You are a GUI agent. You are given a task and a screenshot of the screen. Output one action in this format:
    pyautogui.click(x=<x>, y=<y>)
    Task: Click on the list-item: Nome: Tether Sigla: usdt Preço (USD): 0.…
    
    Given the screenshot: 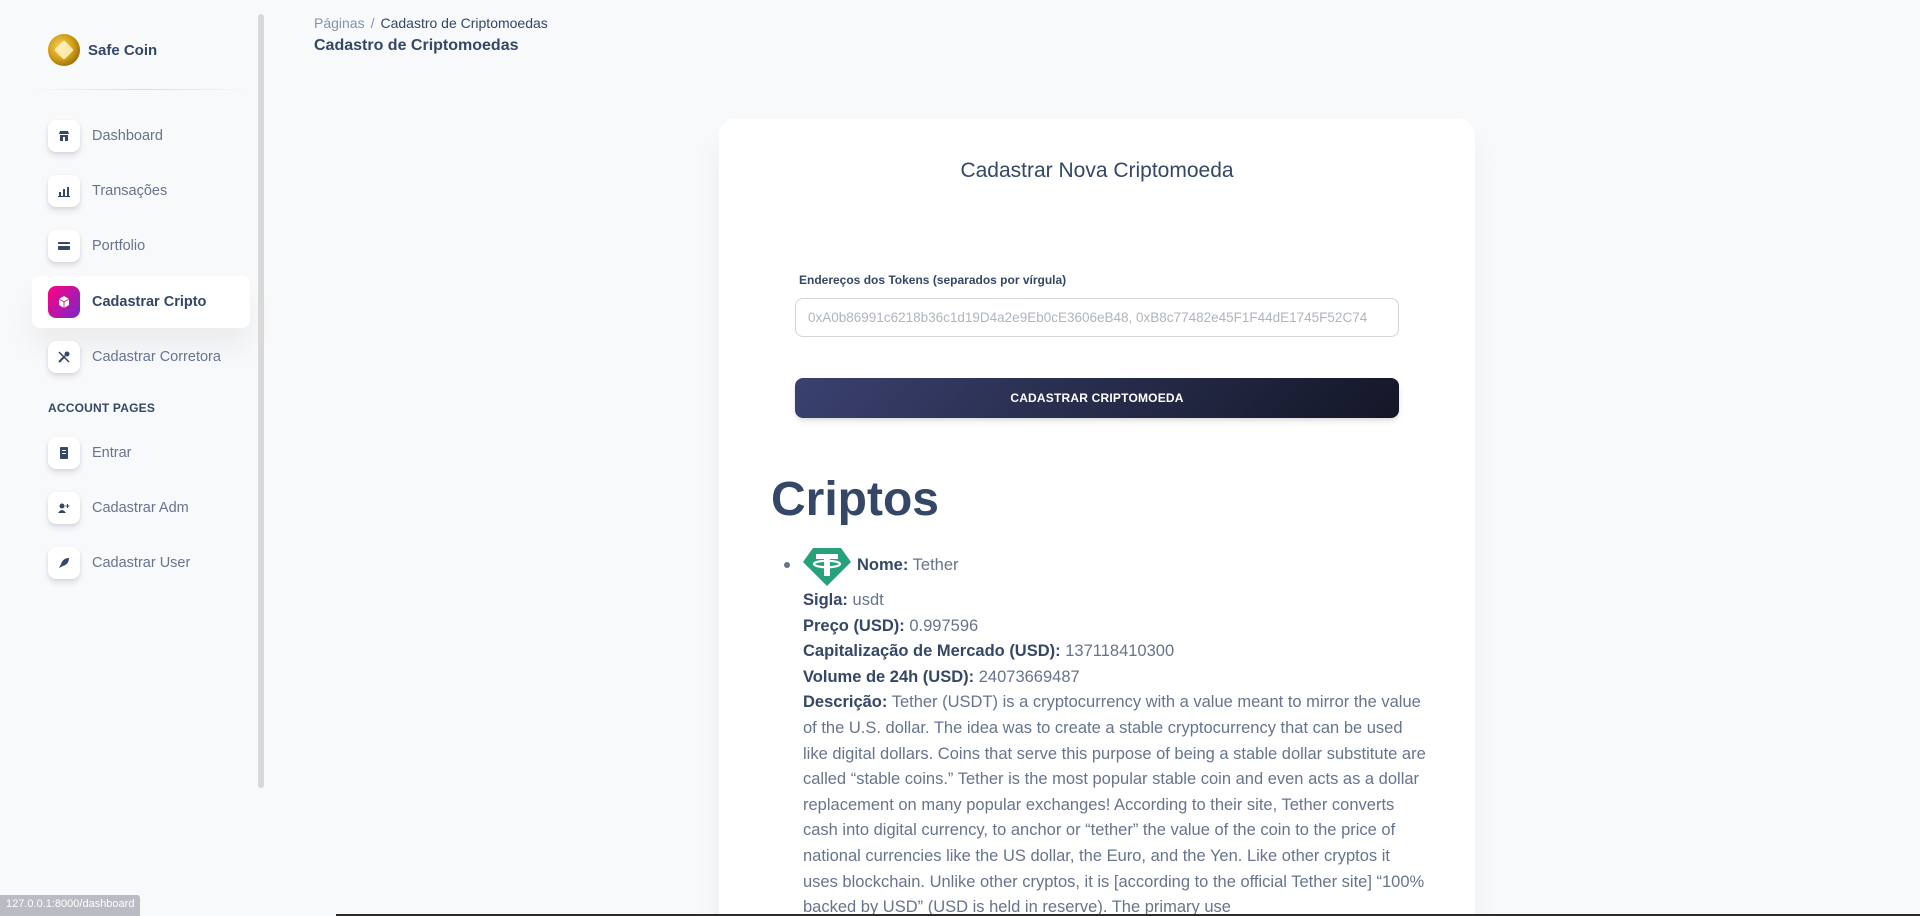 What is the action you would take?
    pyautogui.click(x=1113, y=731)
    